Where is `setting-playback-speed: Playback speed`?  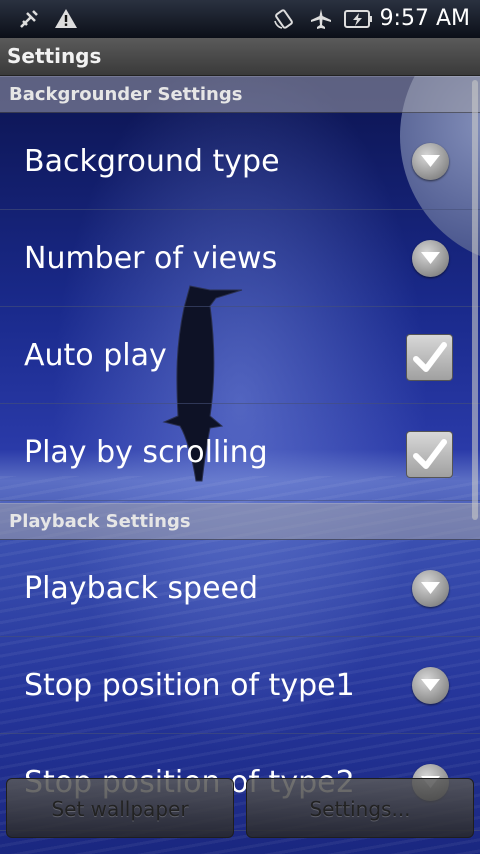
setting-playback-speed: Playback speed is located at coordinates (240, 588).